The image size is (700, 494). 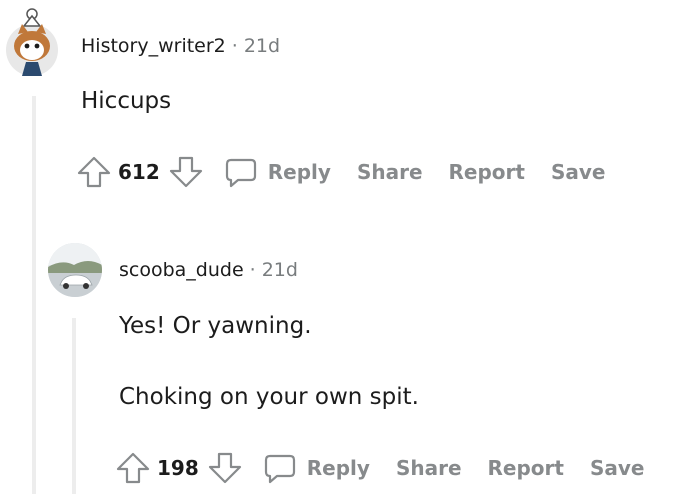 I want to click on comment-meta: scooba_dude · 21d, so click(x=208, y=270).